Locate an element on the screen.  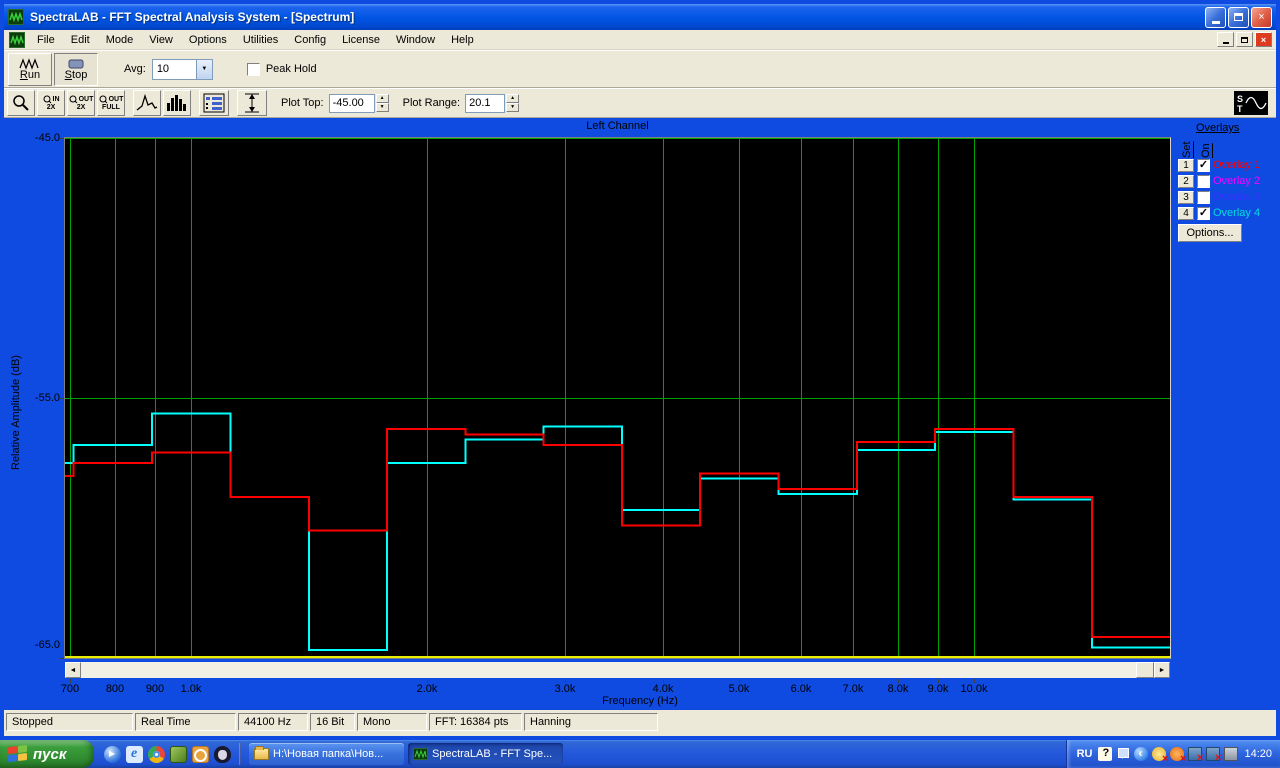
start-button: пуск is located at coordinates (47, 754).